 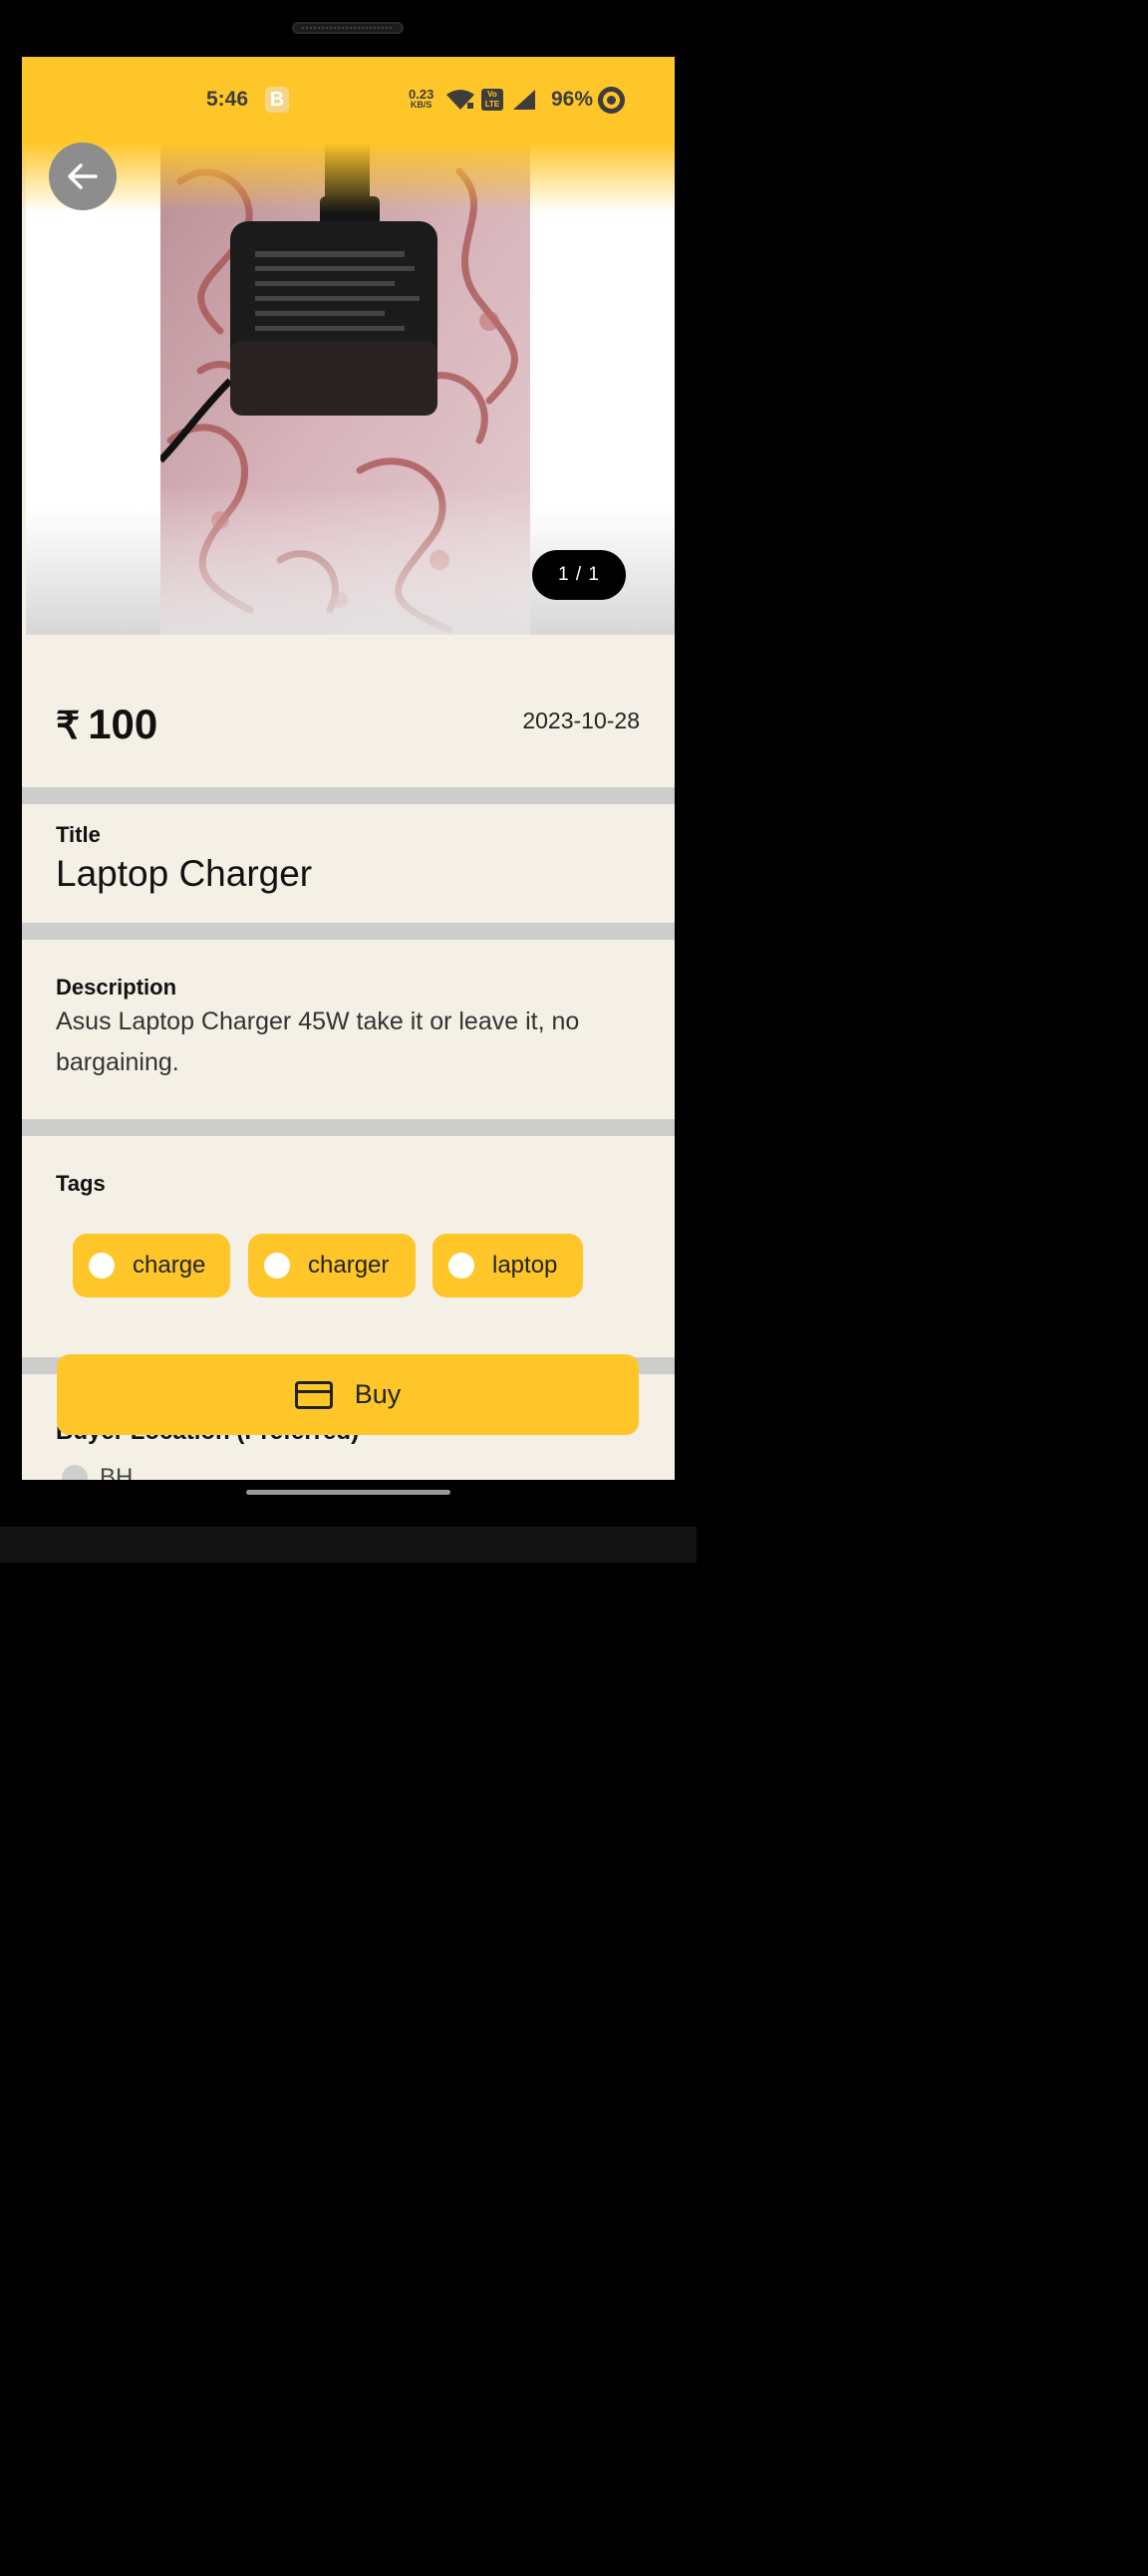 What do you see at coordinates (348, 711) in the screenshot?
I see `price-section: ₹100 2023-10-28` at bounding box center [348, 711].